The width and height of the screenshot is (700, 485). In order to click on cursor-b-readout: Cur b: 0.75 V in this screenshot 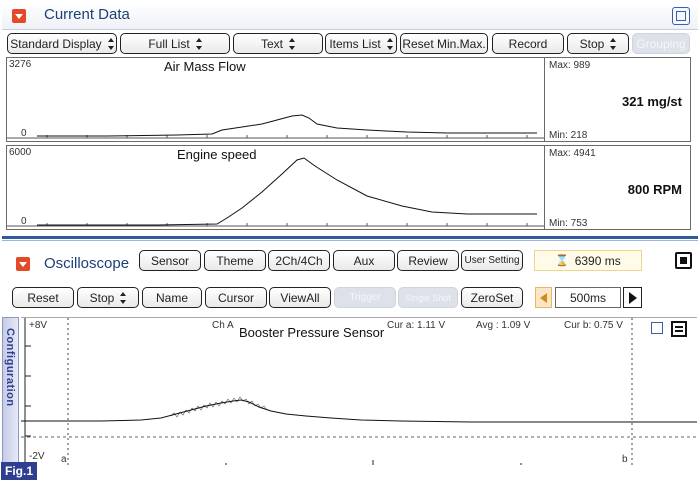, I will do `click(593, 325)`.